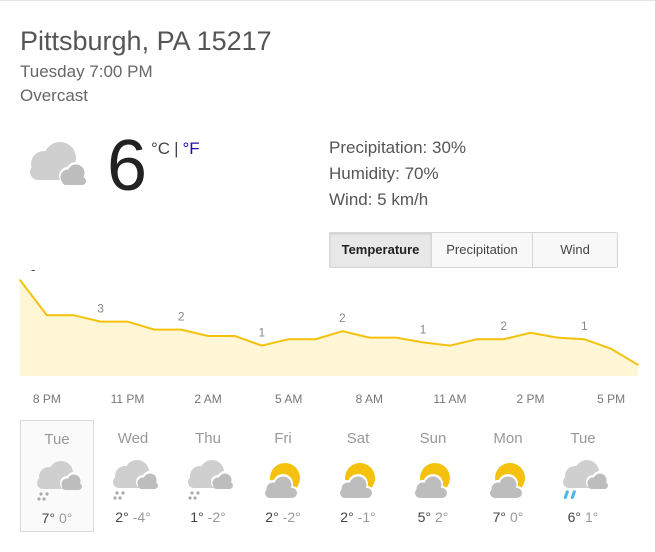  What do you see at coordinates (433, 438) in the screenshot?
I see `forecast-day-name: Sun` at bounding box center [433, 438].